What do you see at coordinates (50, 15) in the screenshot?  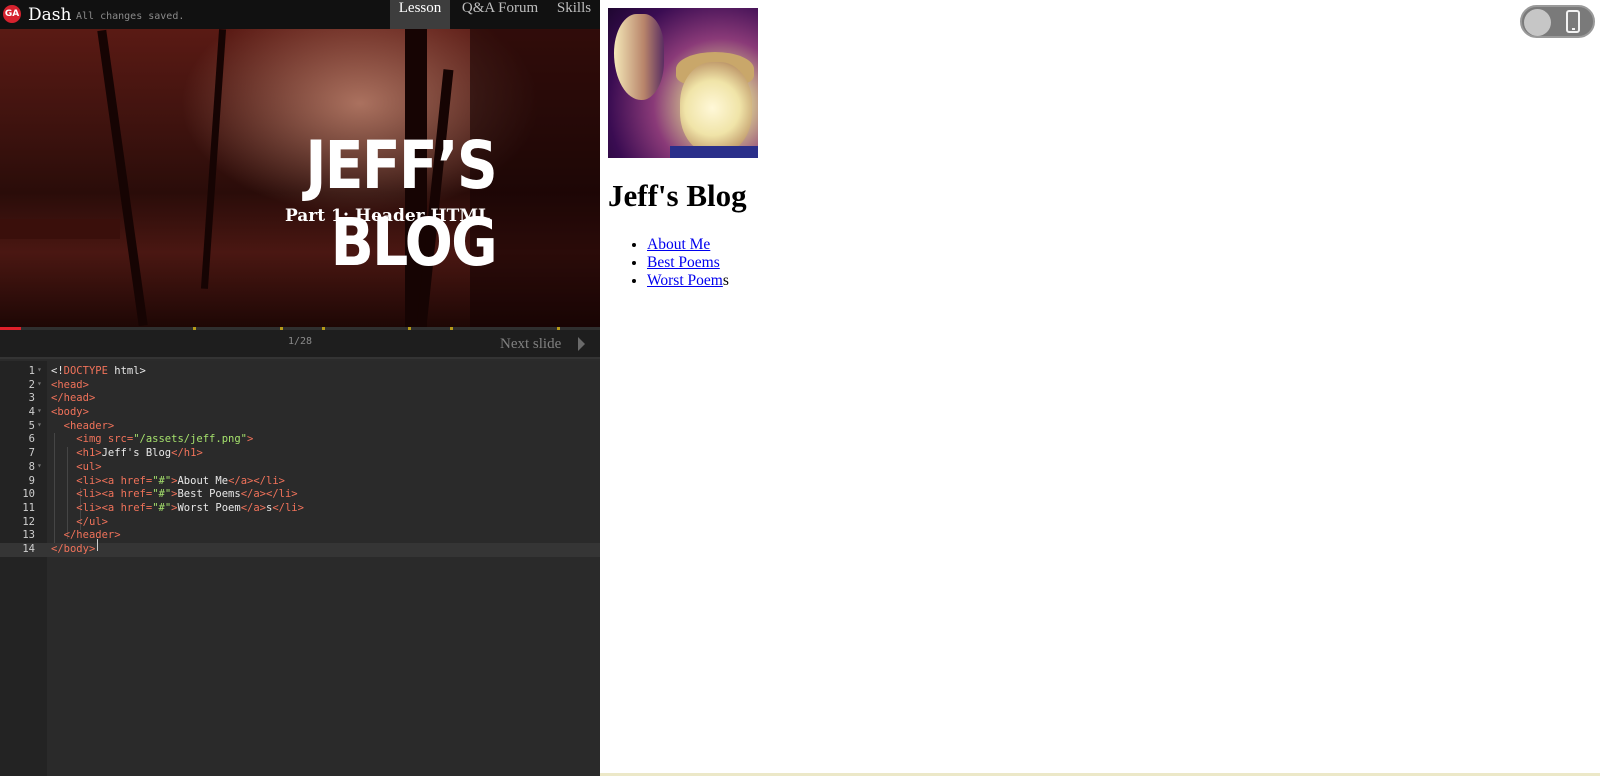 I see `app-title: Dash` at bounding box center [50, 15].